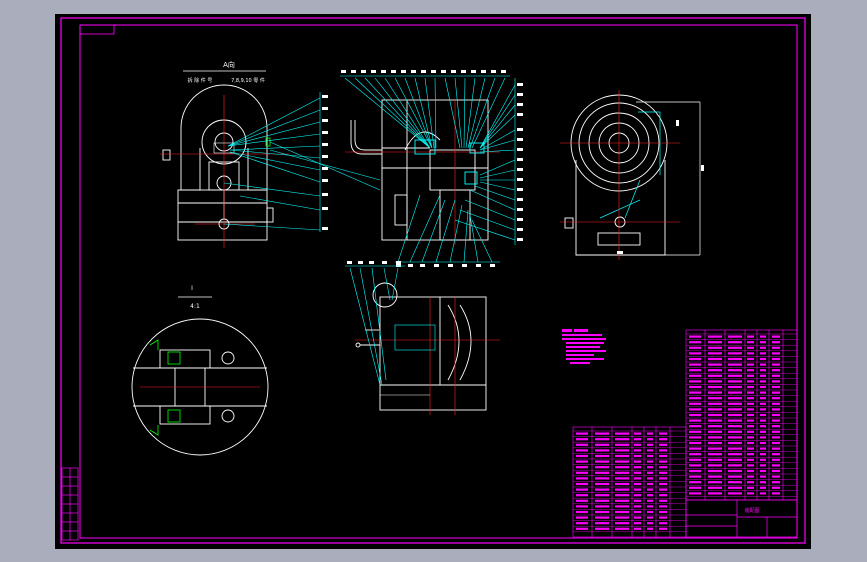 The height and width of the screenshot is (562, 867). Describe the element at coordinates (192, 288) in the screenshot. I see `detail-title: I` at that location.